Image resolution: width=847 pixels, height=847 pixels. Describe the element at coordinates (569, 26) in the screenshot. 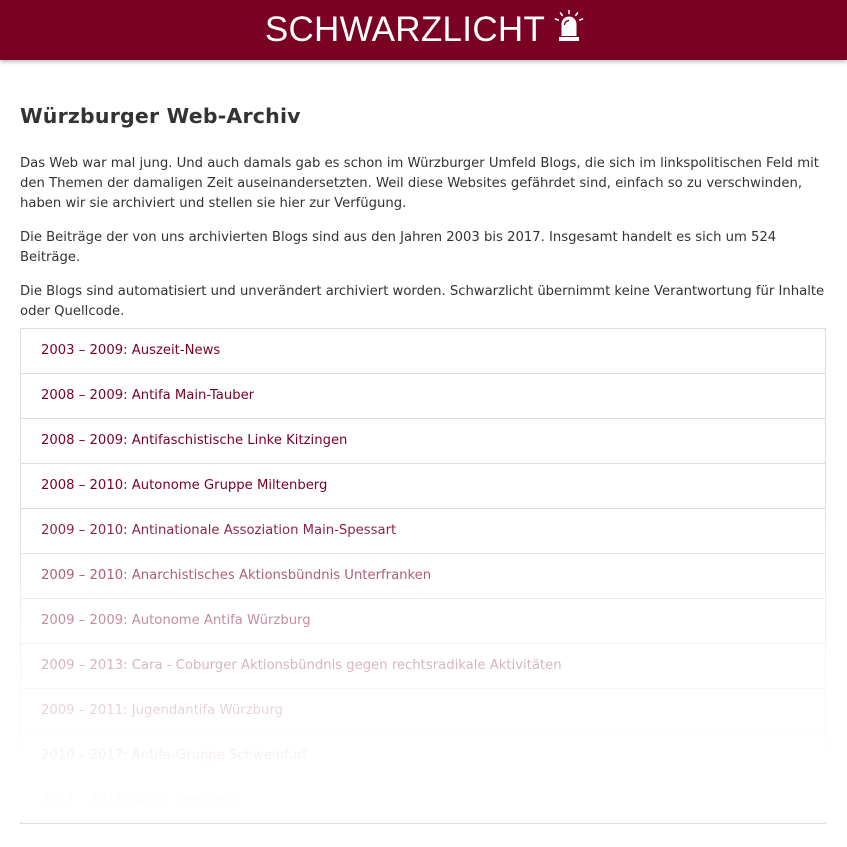

I see `siren-light-icon` at that location.